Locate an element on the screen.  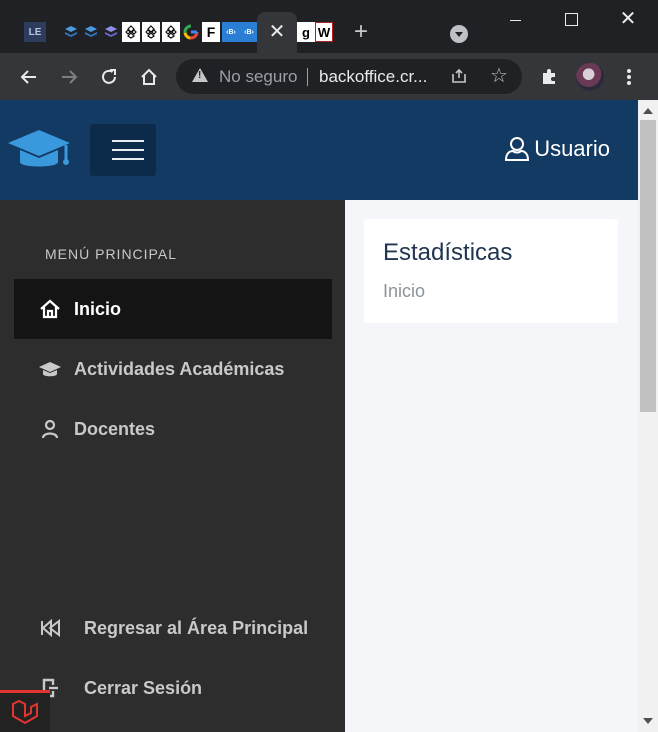
w-favicon-text: W is located at coordinates (324, 32).